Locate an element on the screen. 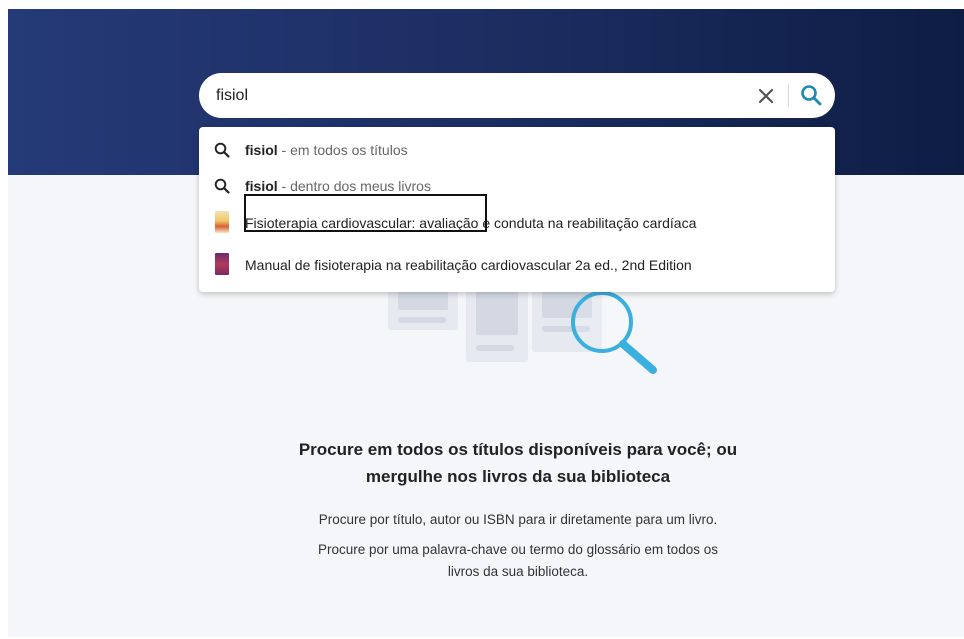 The height and width of the screenshot is (639, 964). suggestion-my-books: fisiol - dentro dos meus livros is located at coordinates (517, 186).